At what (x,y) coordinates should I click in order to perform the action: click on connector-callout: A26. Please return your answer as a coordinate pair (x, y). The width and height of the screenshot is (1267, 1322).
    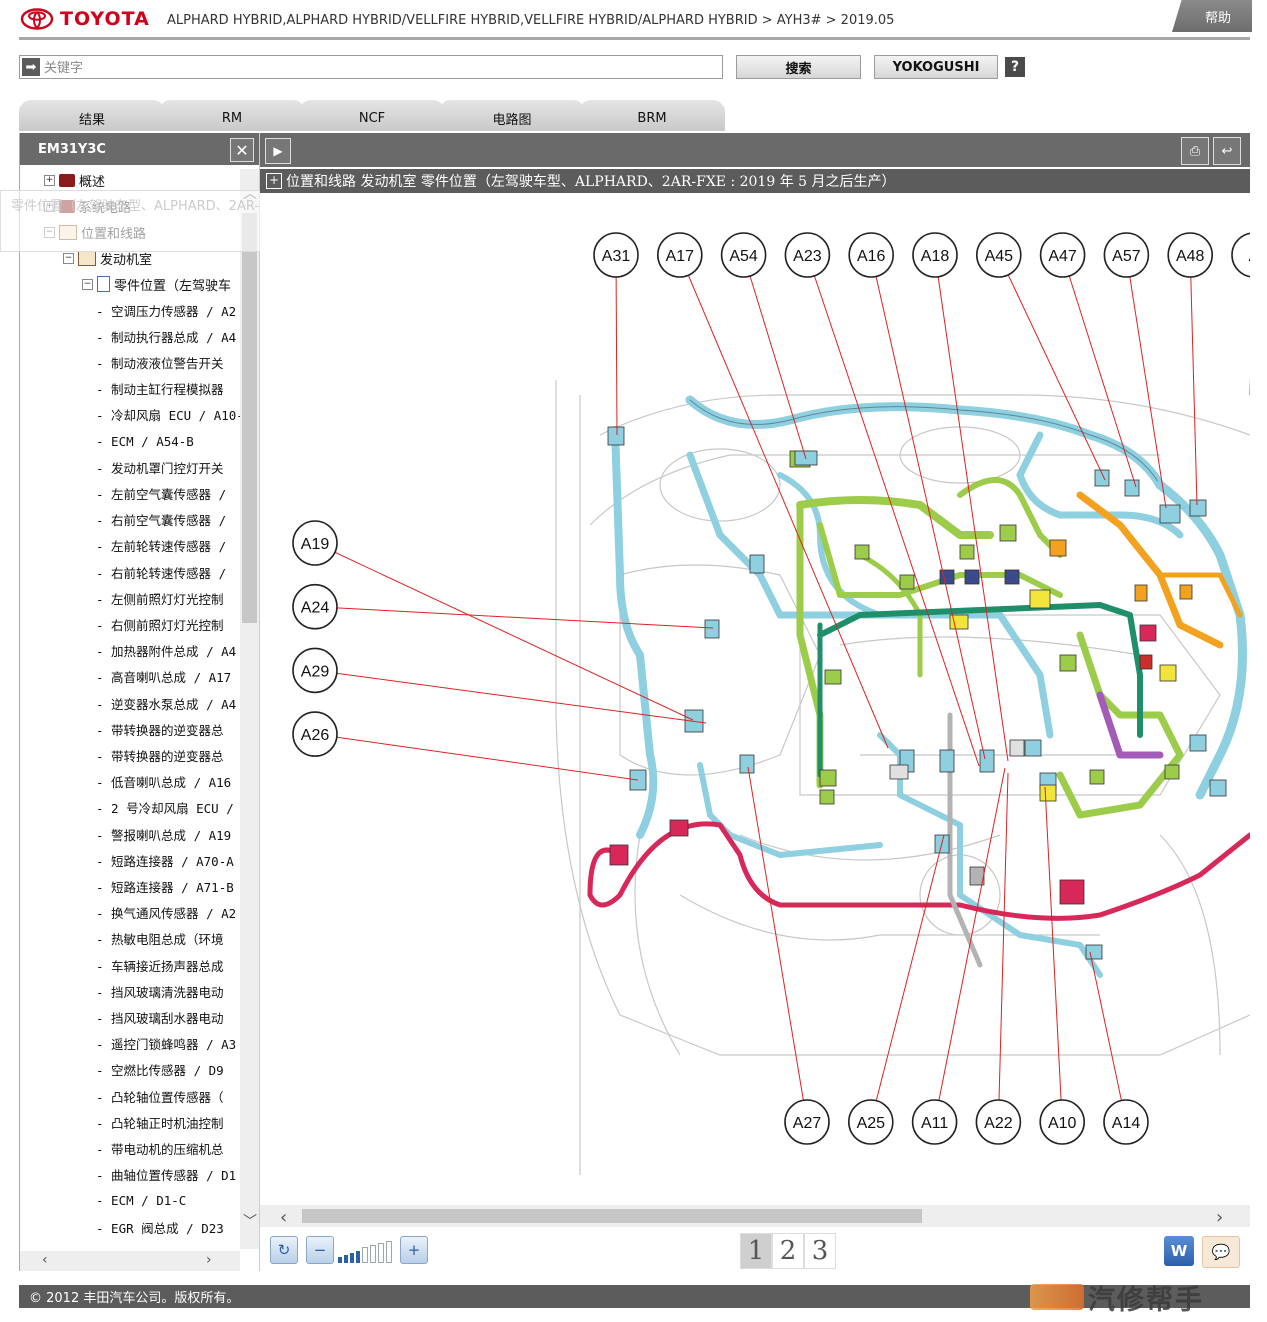
    Looking at the image, I should click on (315, 734).